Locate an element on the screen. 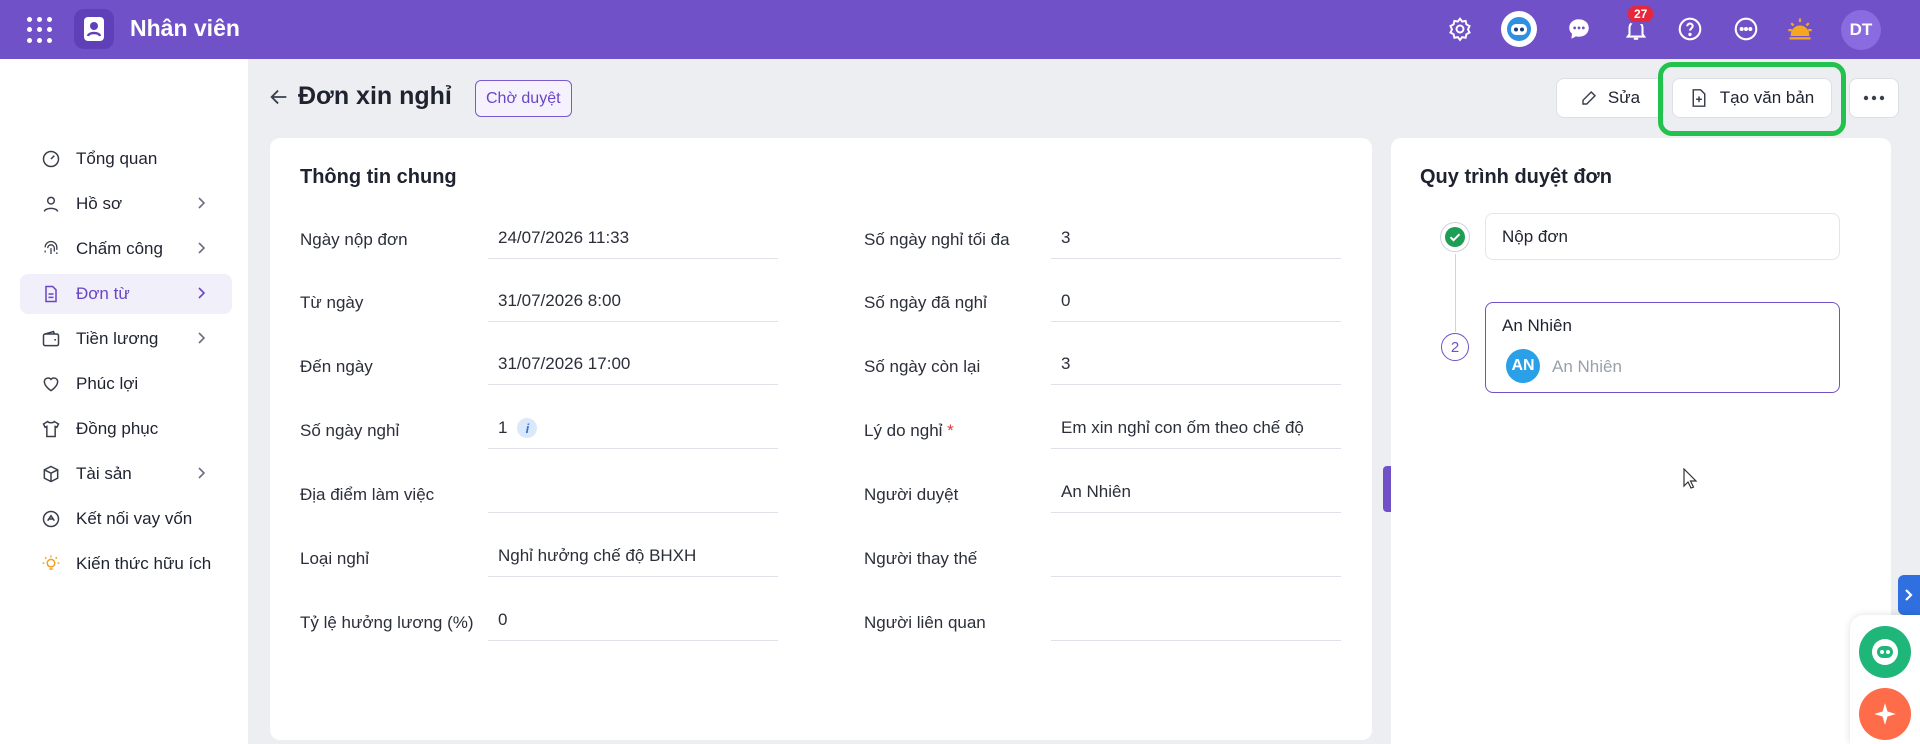  field-value-days-off: 1 i is located at coordinates (633, 429).